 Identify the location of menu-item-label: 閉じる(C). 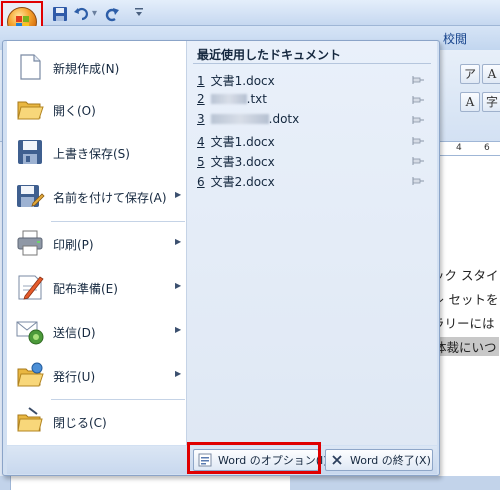
(80, 423).